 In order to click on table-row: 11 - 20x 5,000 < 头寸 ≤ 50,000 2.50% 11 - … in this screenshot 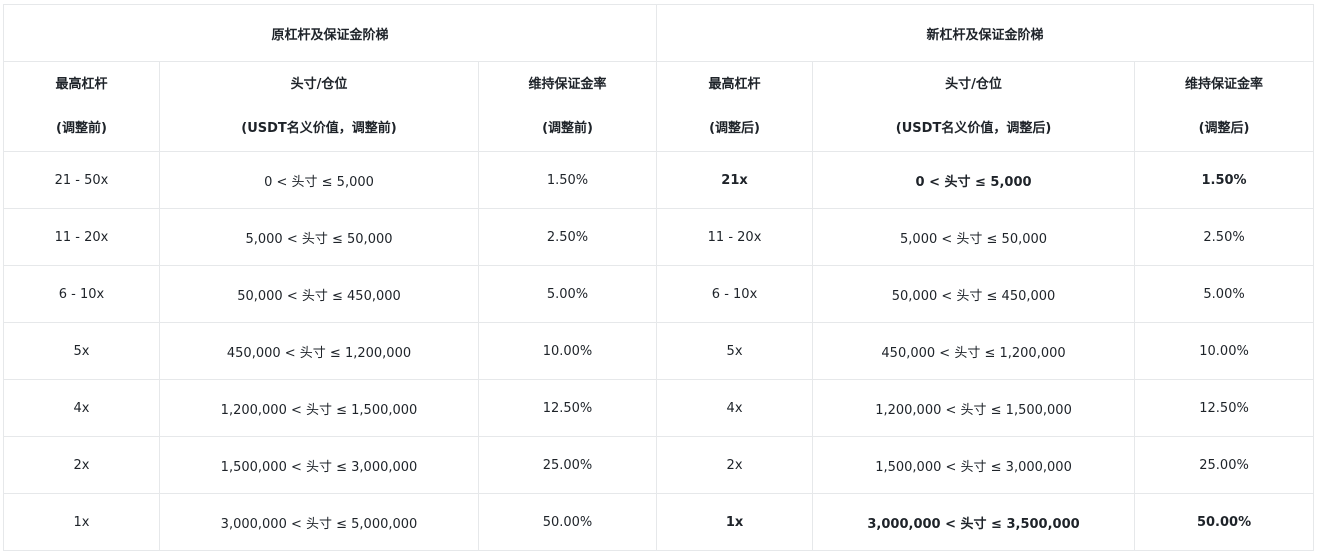, I will do `click(659, 237)`.